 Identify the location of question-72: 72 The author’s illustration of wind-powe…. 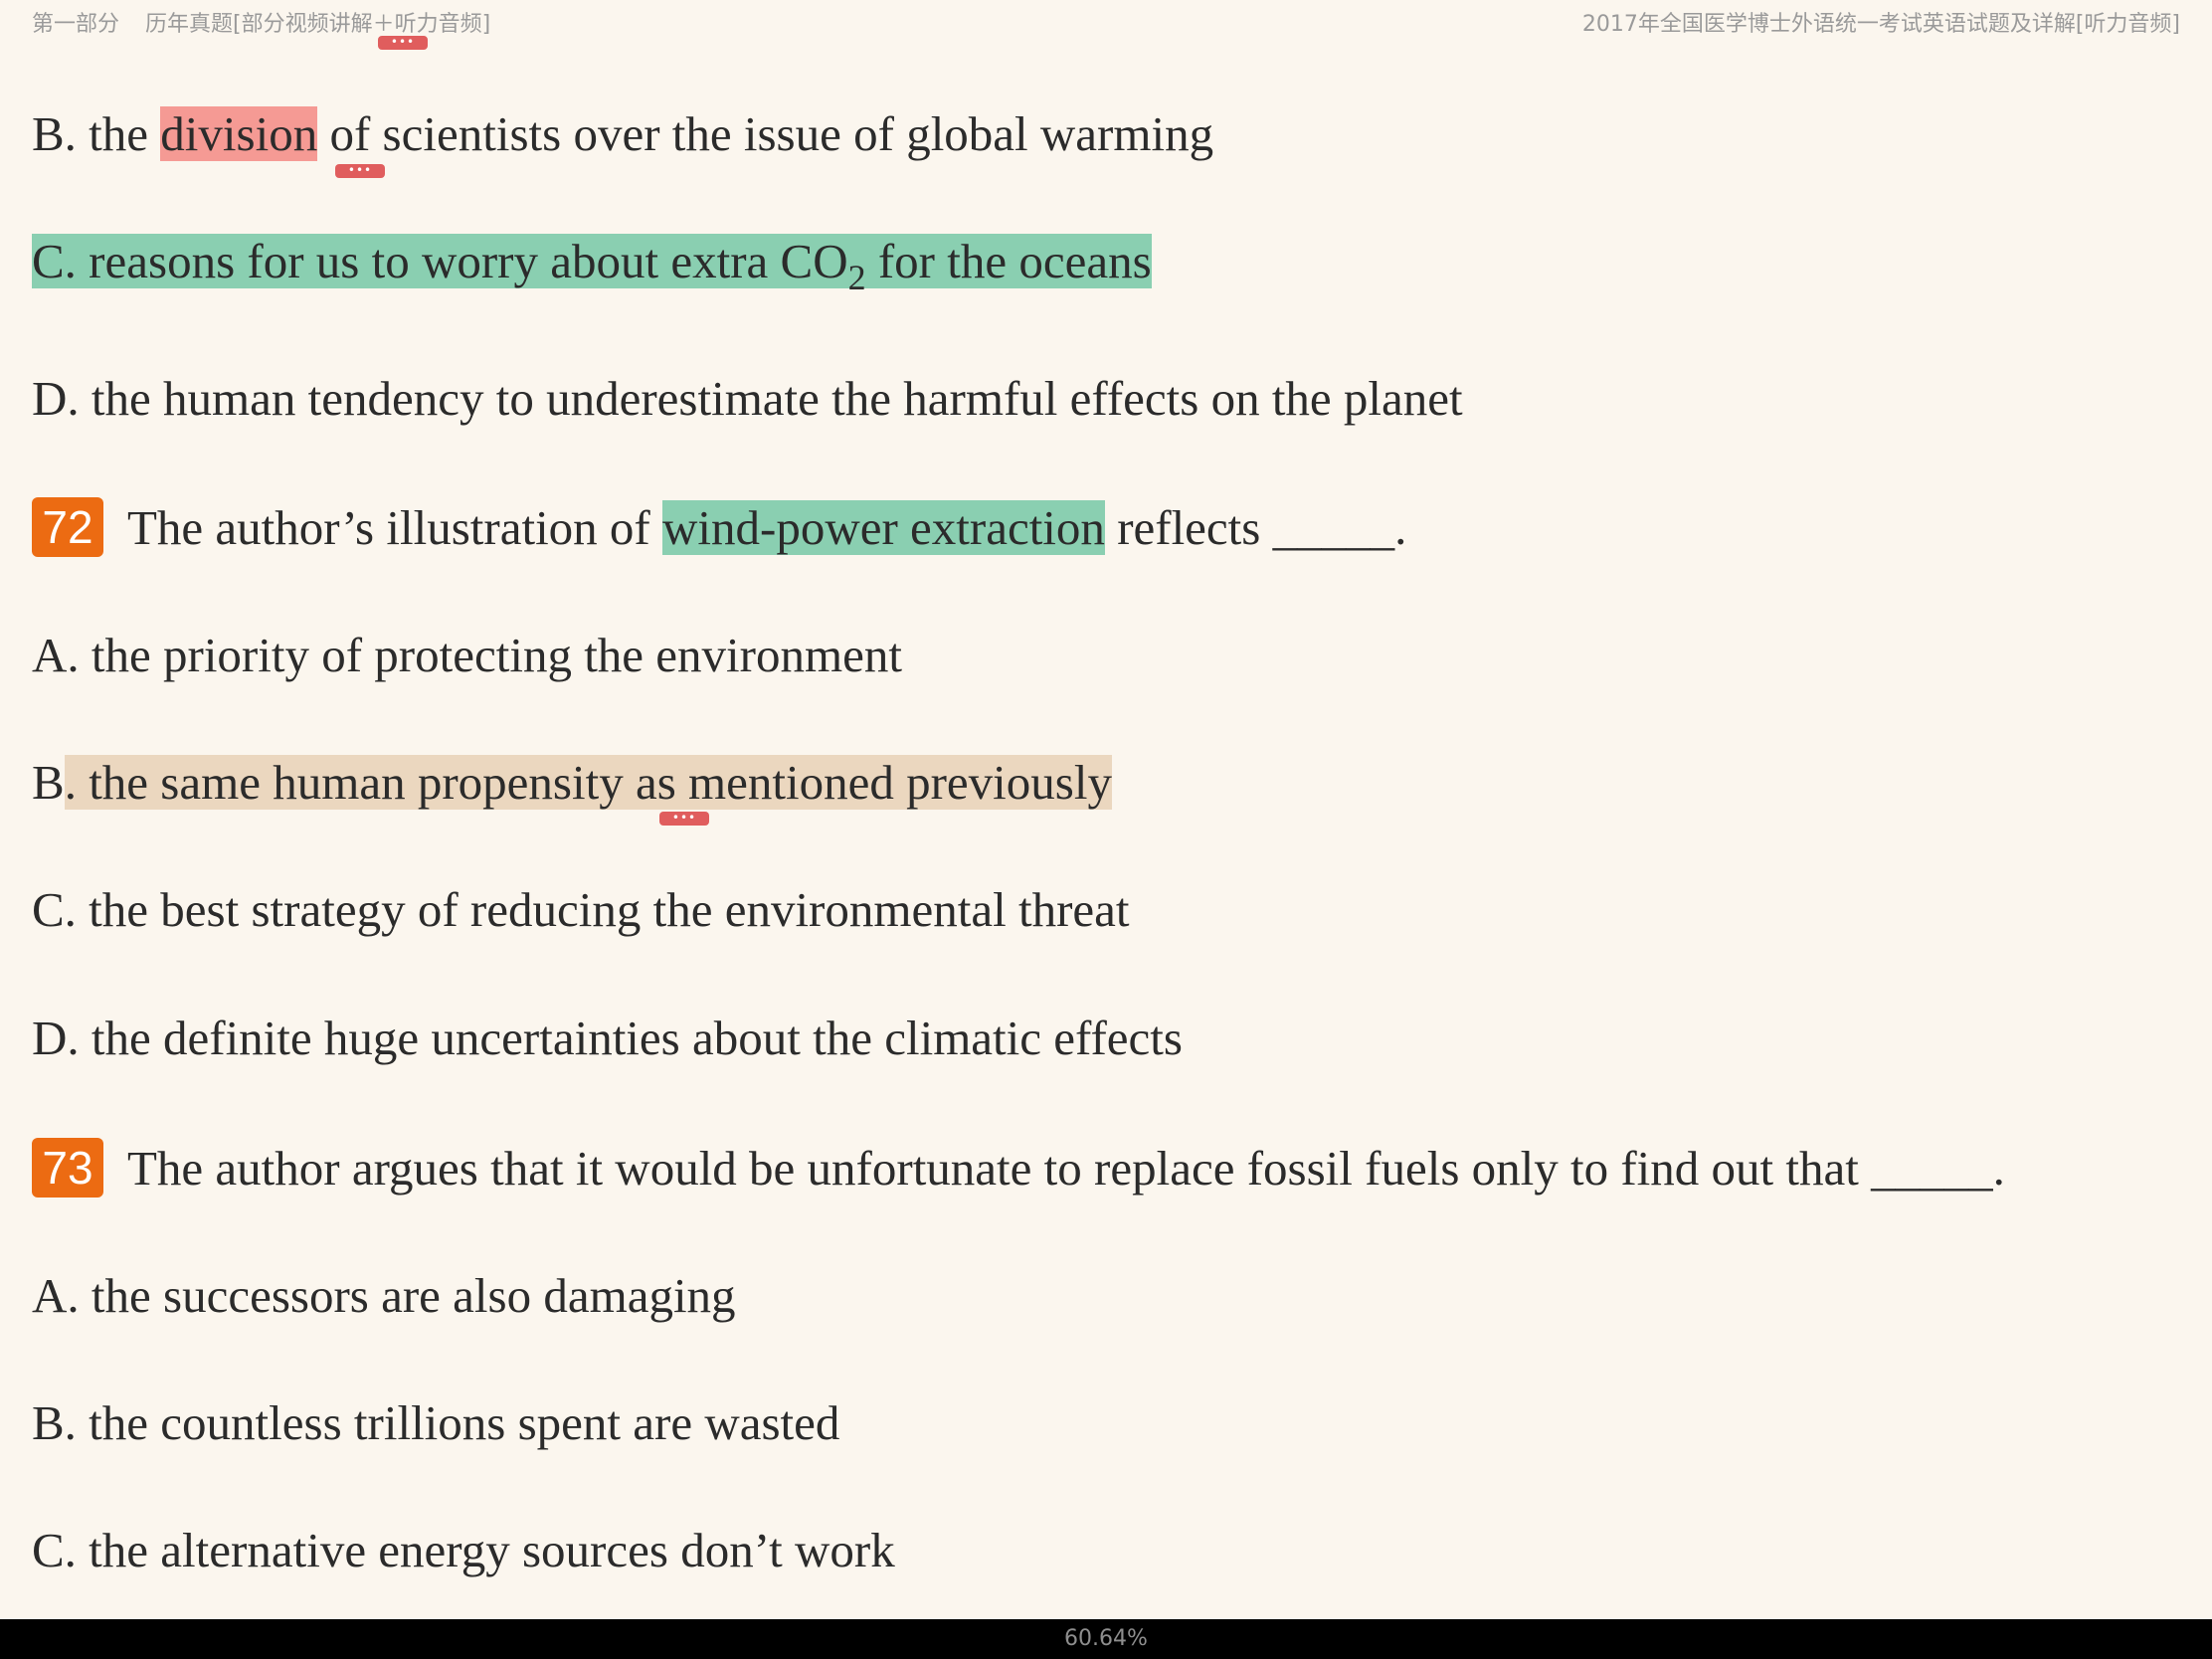
(719, 528).